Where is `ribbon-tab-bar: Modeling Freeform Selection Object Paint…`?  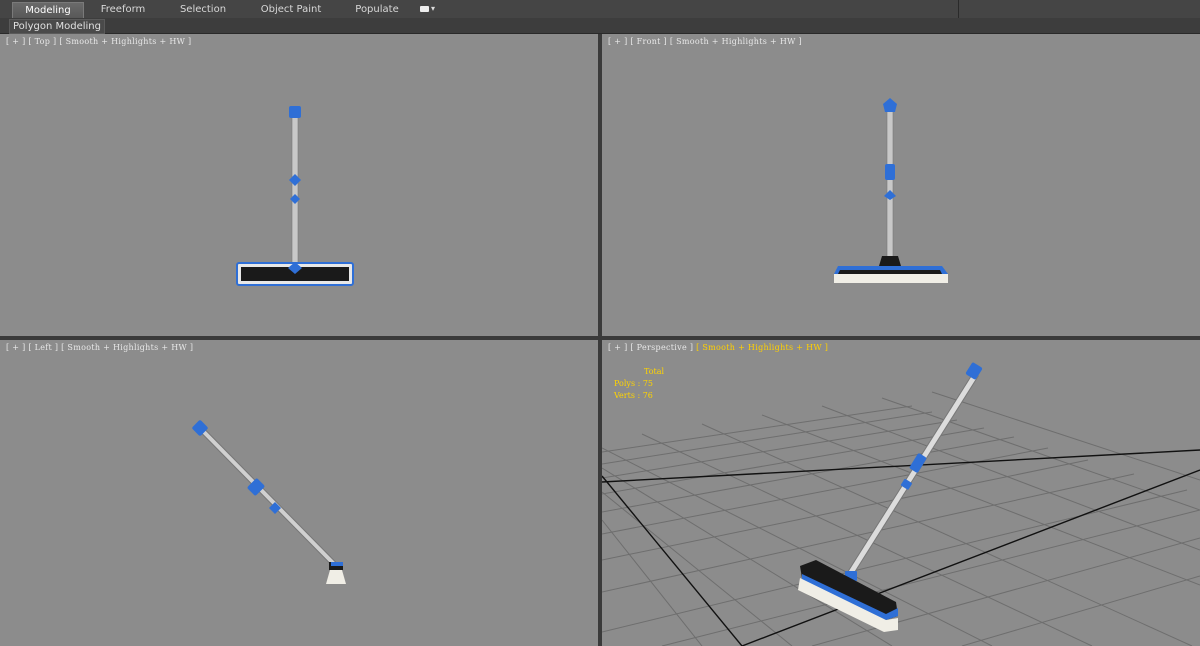 ribbon-tab-bar: Modeling Freeform Selection Object Paint… is located at coordinates (600, 9).